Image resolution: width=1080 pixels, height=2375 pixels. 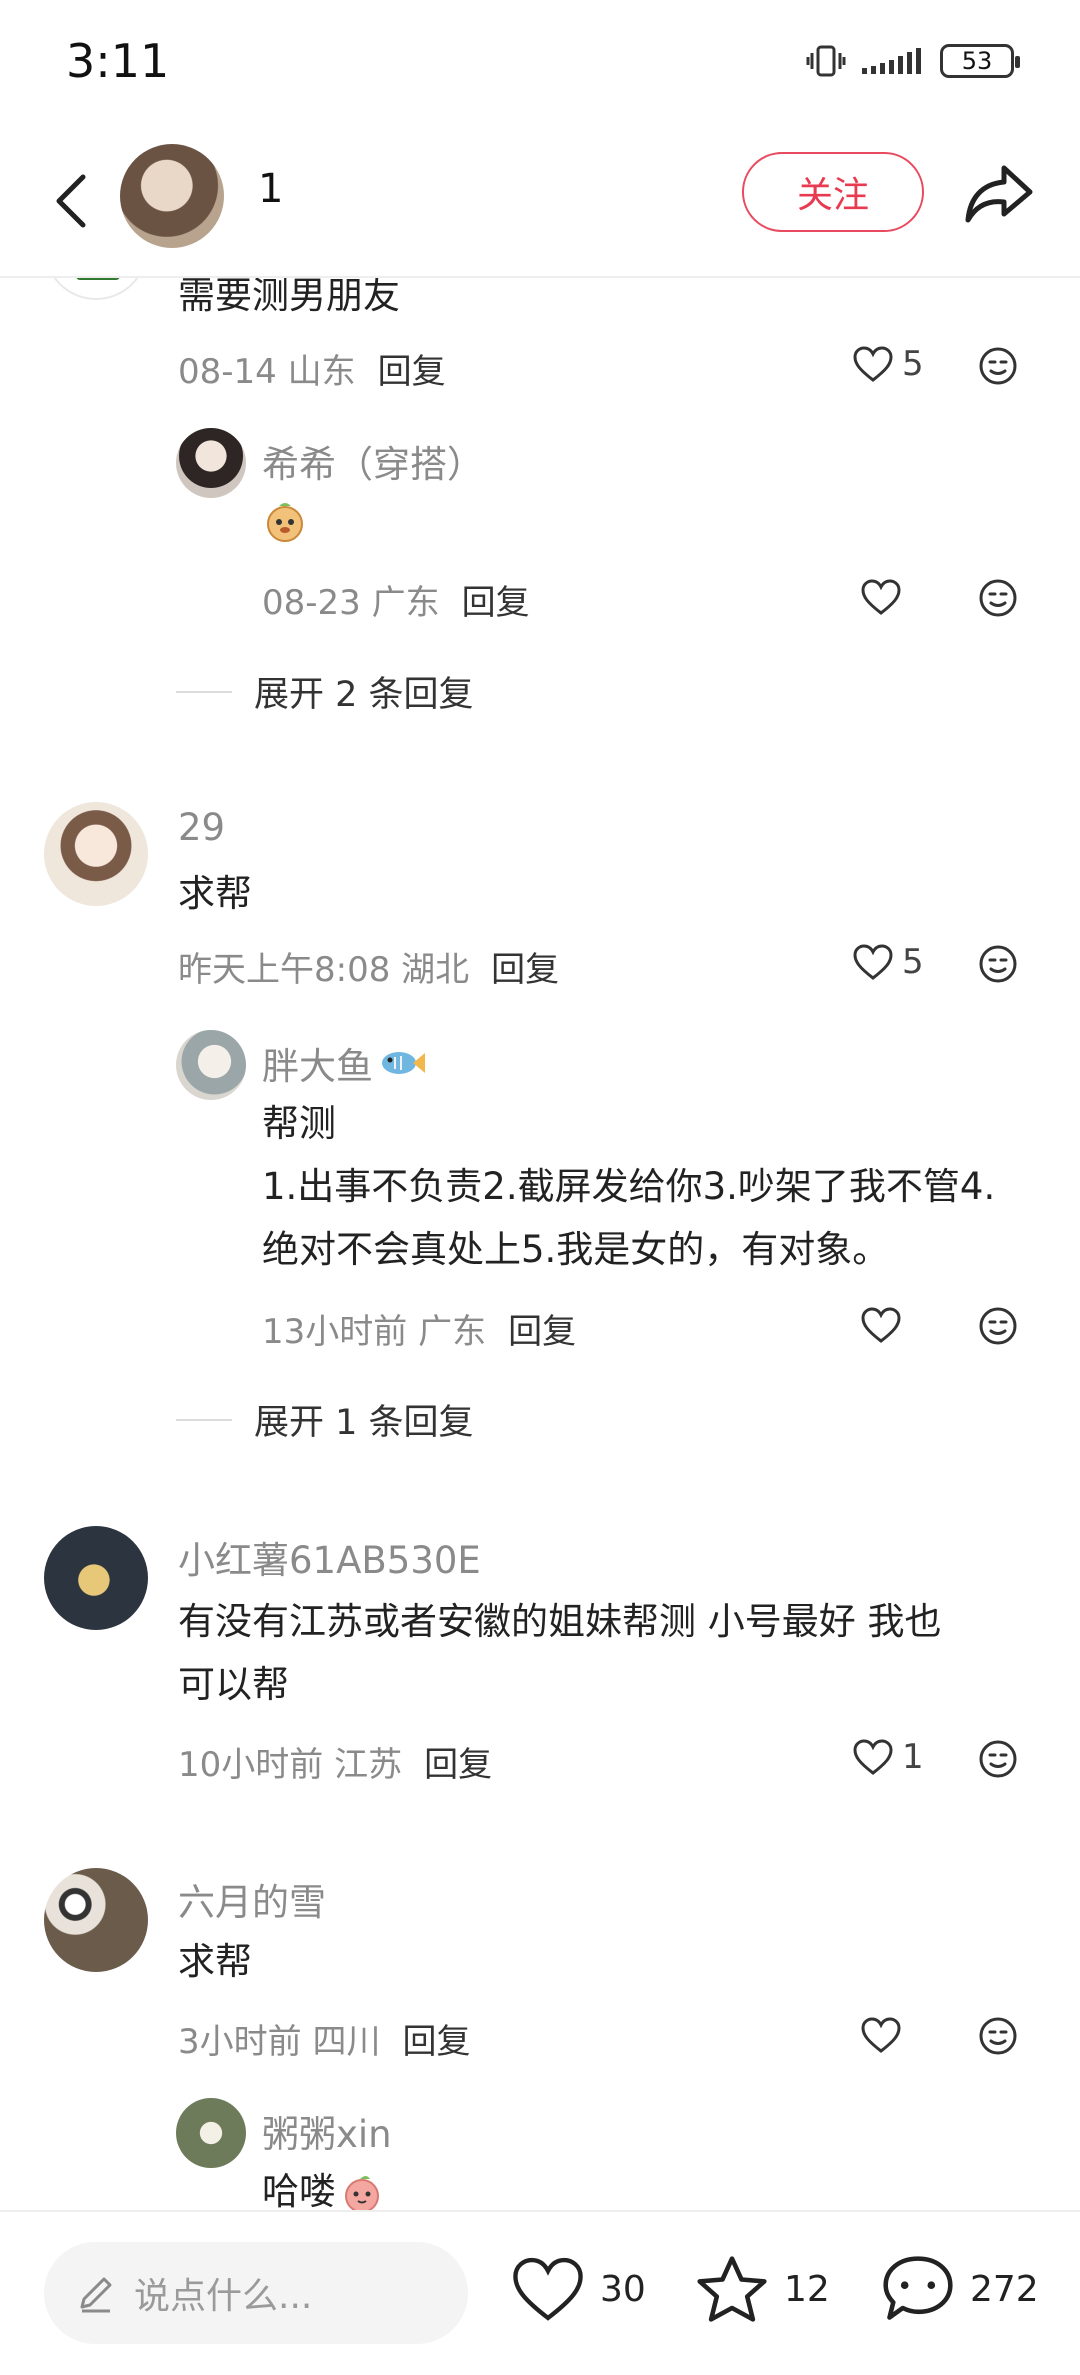 What do you see at coordinates (270, 189) in the screenshot?
I see `author-name: 1` at bounding box center [270, 189].